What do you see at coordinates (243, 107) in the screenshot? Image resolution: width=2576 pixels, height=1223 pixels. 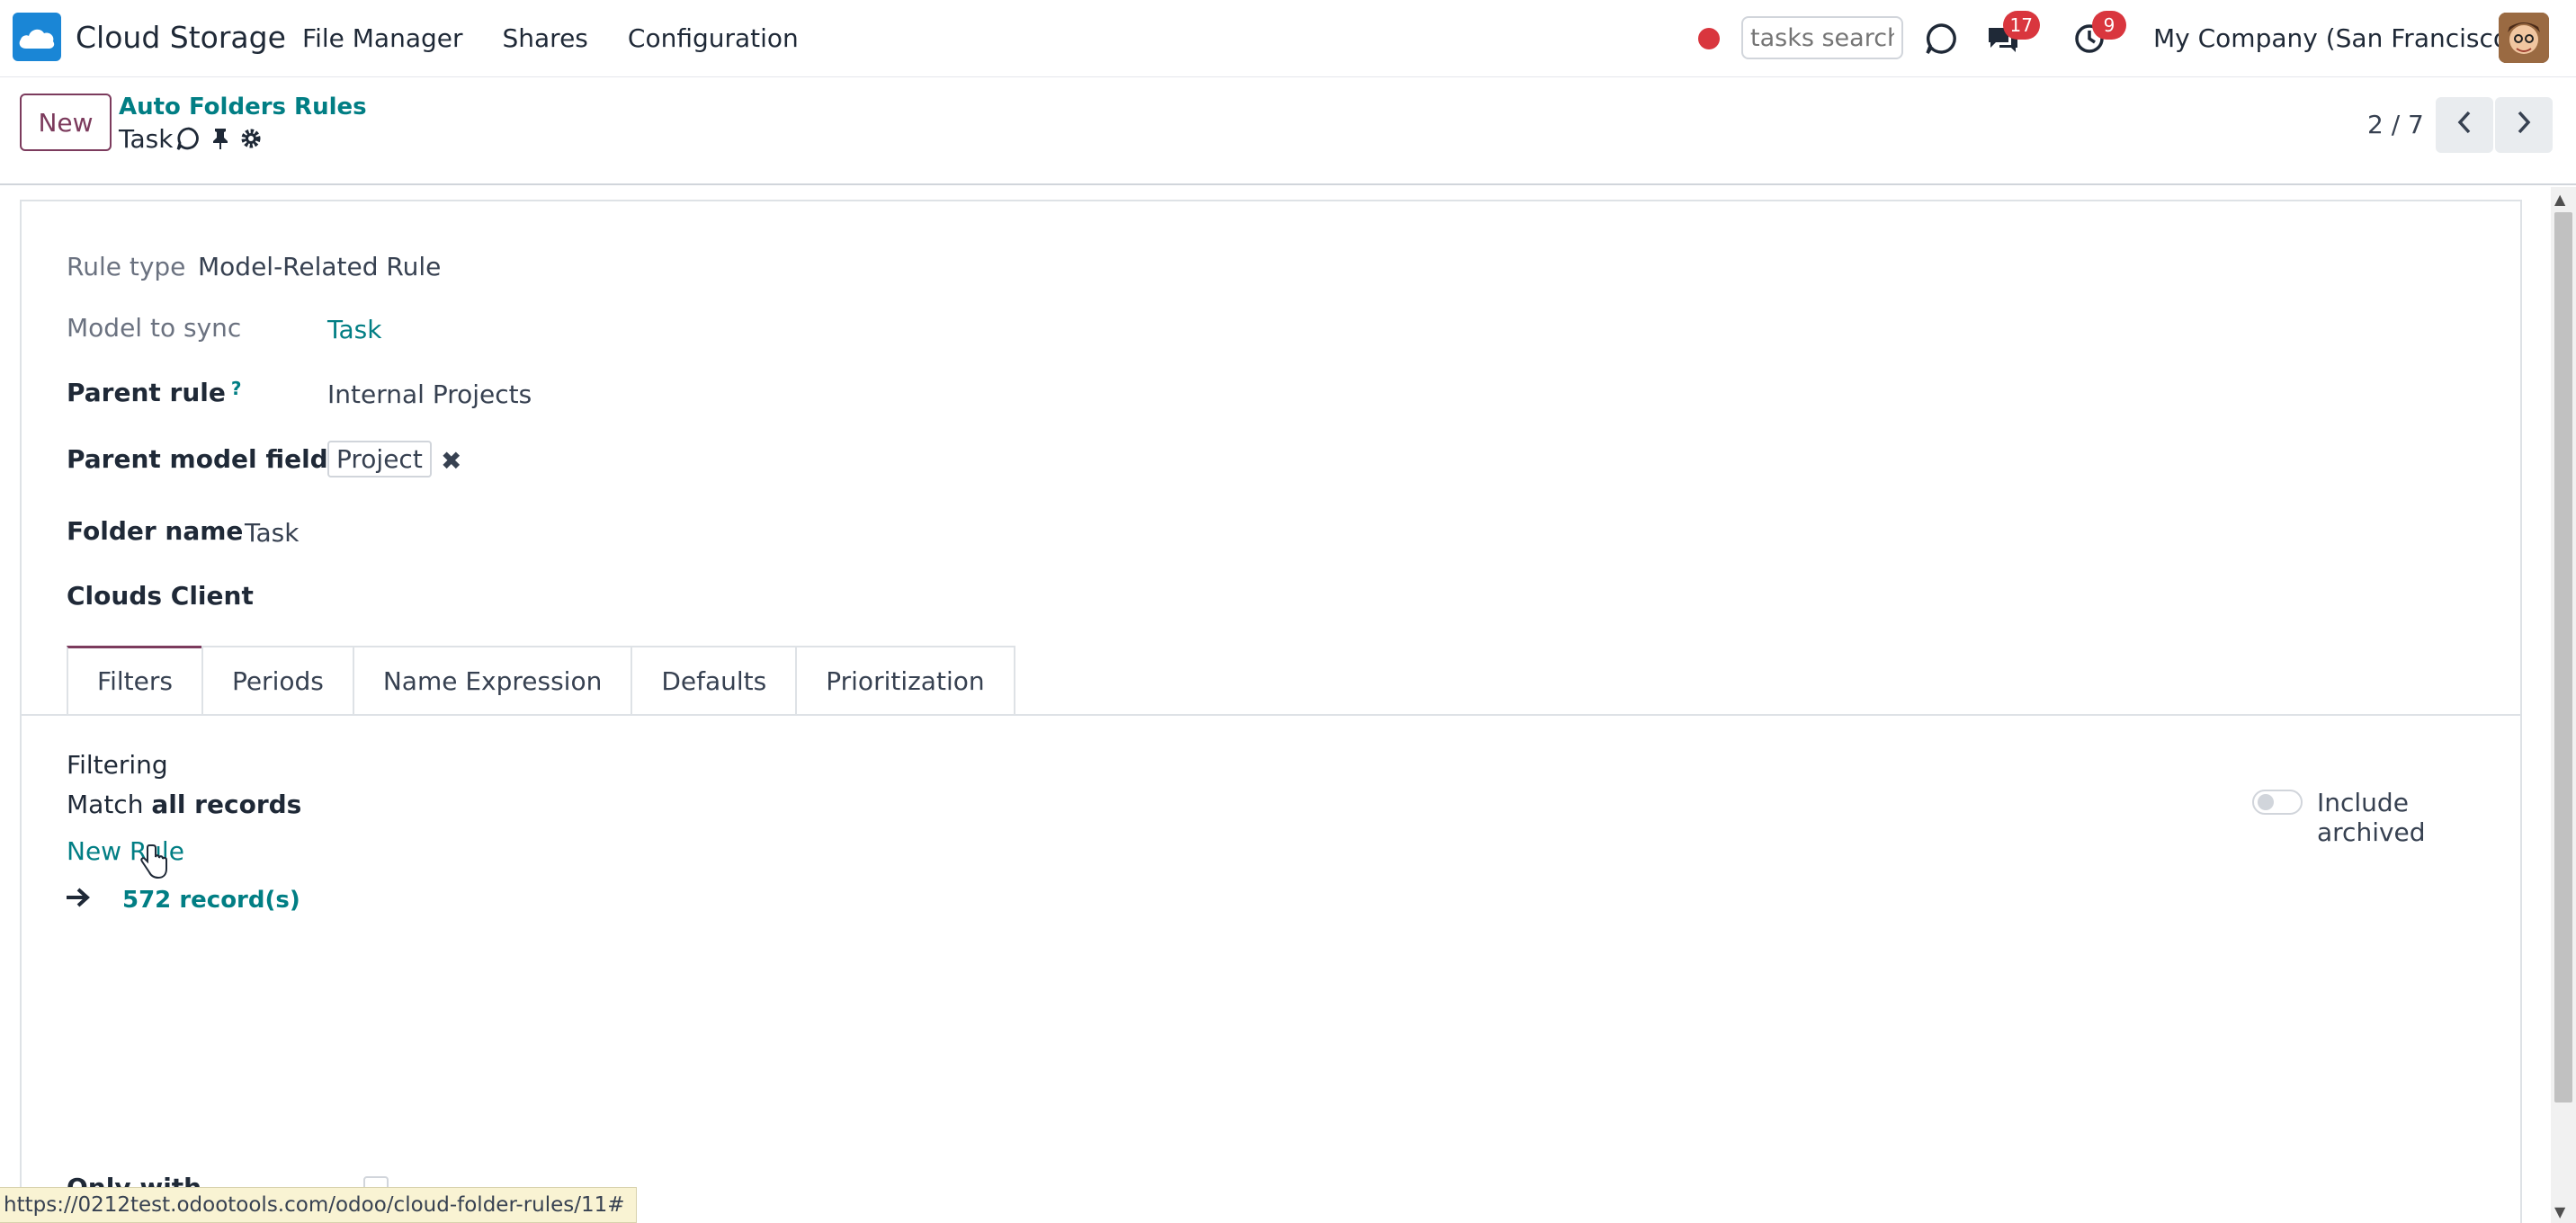 I see `breadcrumb-auto-folders-rules: Auto Folders Rules` at bounding box center [243, 107].